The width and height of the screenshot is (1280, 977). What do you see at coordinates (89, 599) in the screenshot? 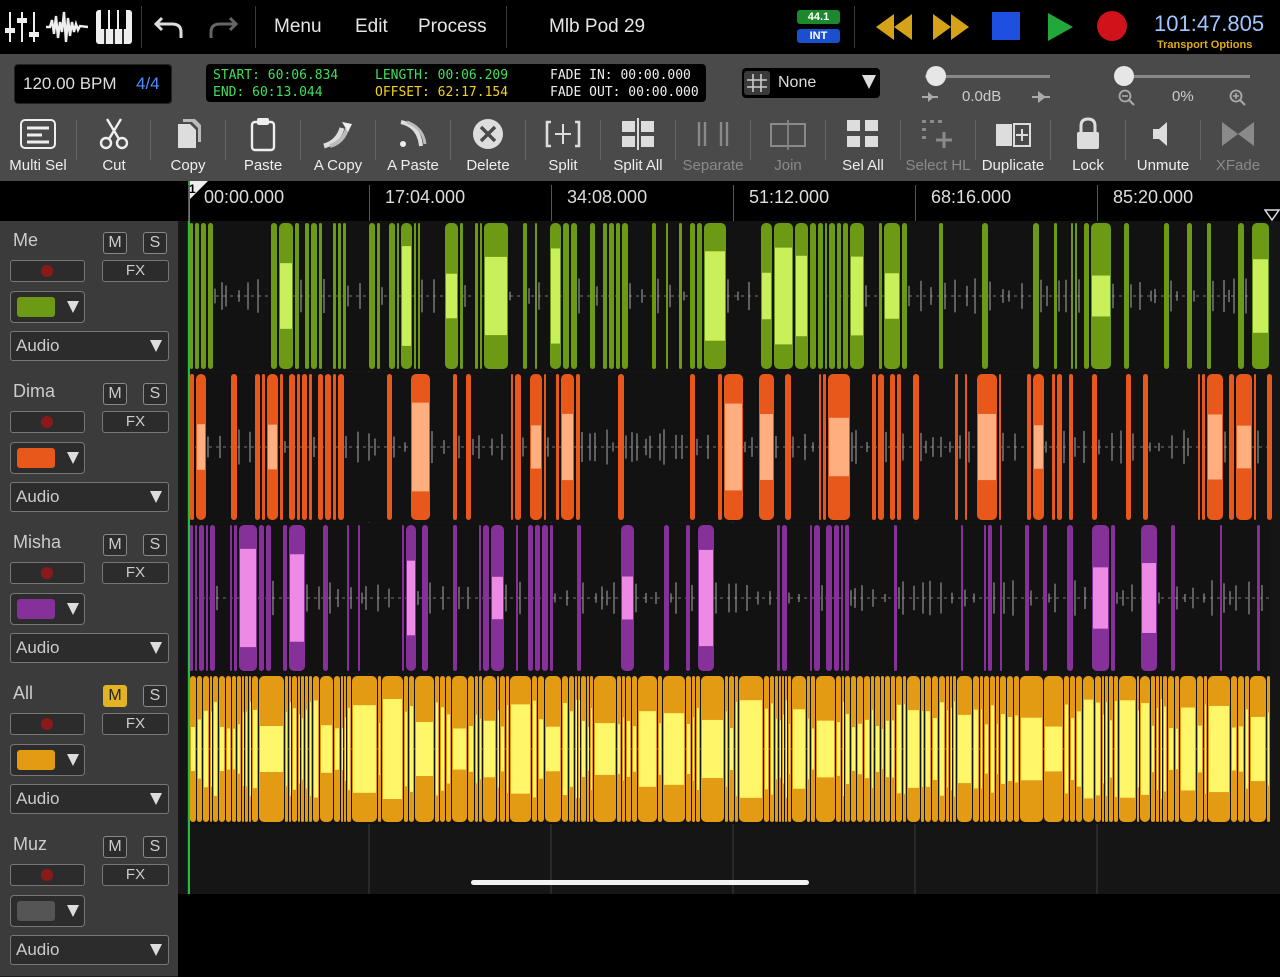
I see `track-header: Misha M S FX Audio` at bounding box center [89, 599].